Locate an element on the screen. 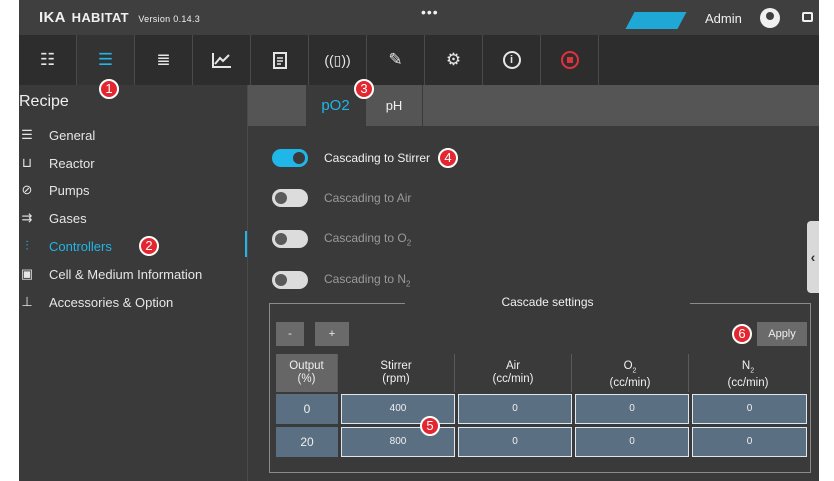 Image resolution: width=834 pixels, height=481 pixels. cell-icon: ▣ is located at coordinates (27, 273).